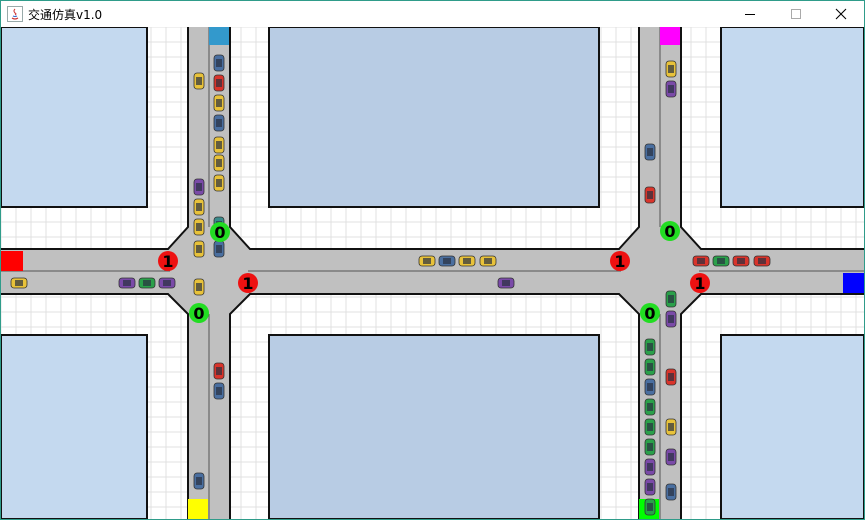 This screenshot has height=520, width=865. What do you see at coordinates (432, 14) in the screenshot?
I see `title-bar: 交通仿真v1.0` at bounding box center [432, 14].